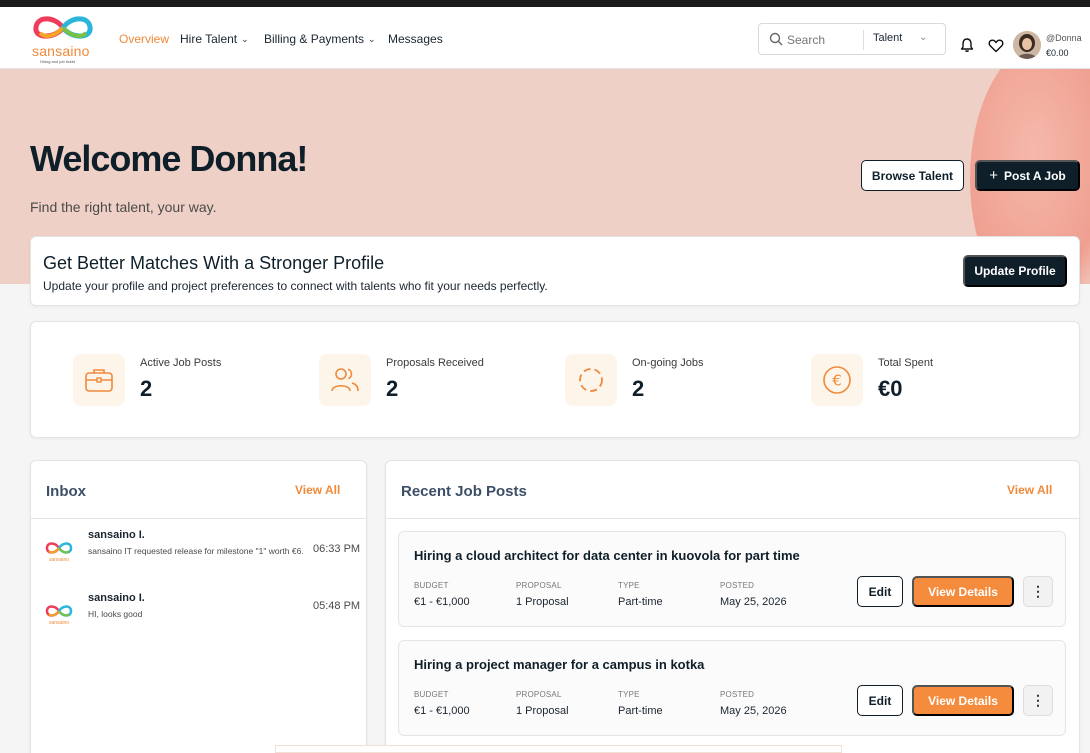  I want to click on brand-name: sansaino, so click(61, 51).